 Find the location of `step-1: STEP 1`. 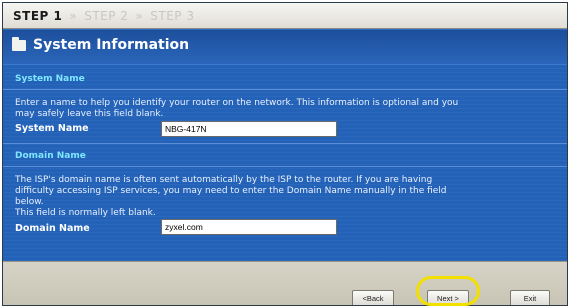

step-1: STEP 1 is located at coordinates (38, 16).